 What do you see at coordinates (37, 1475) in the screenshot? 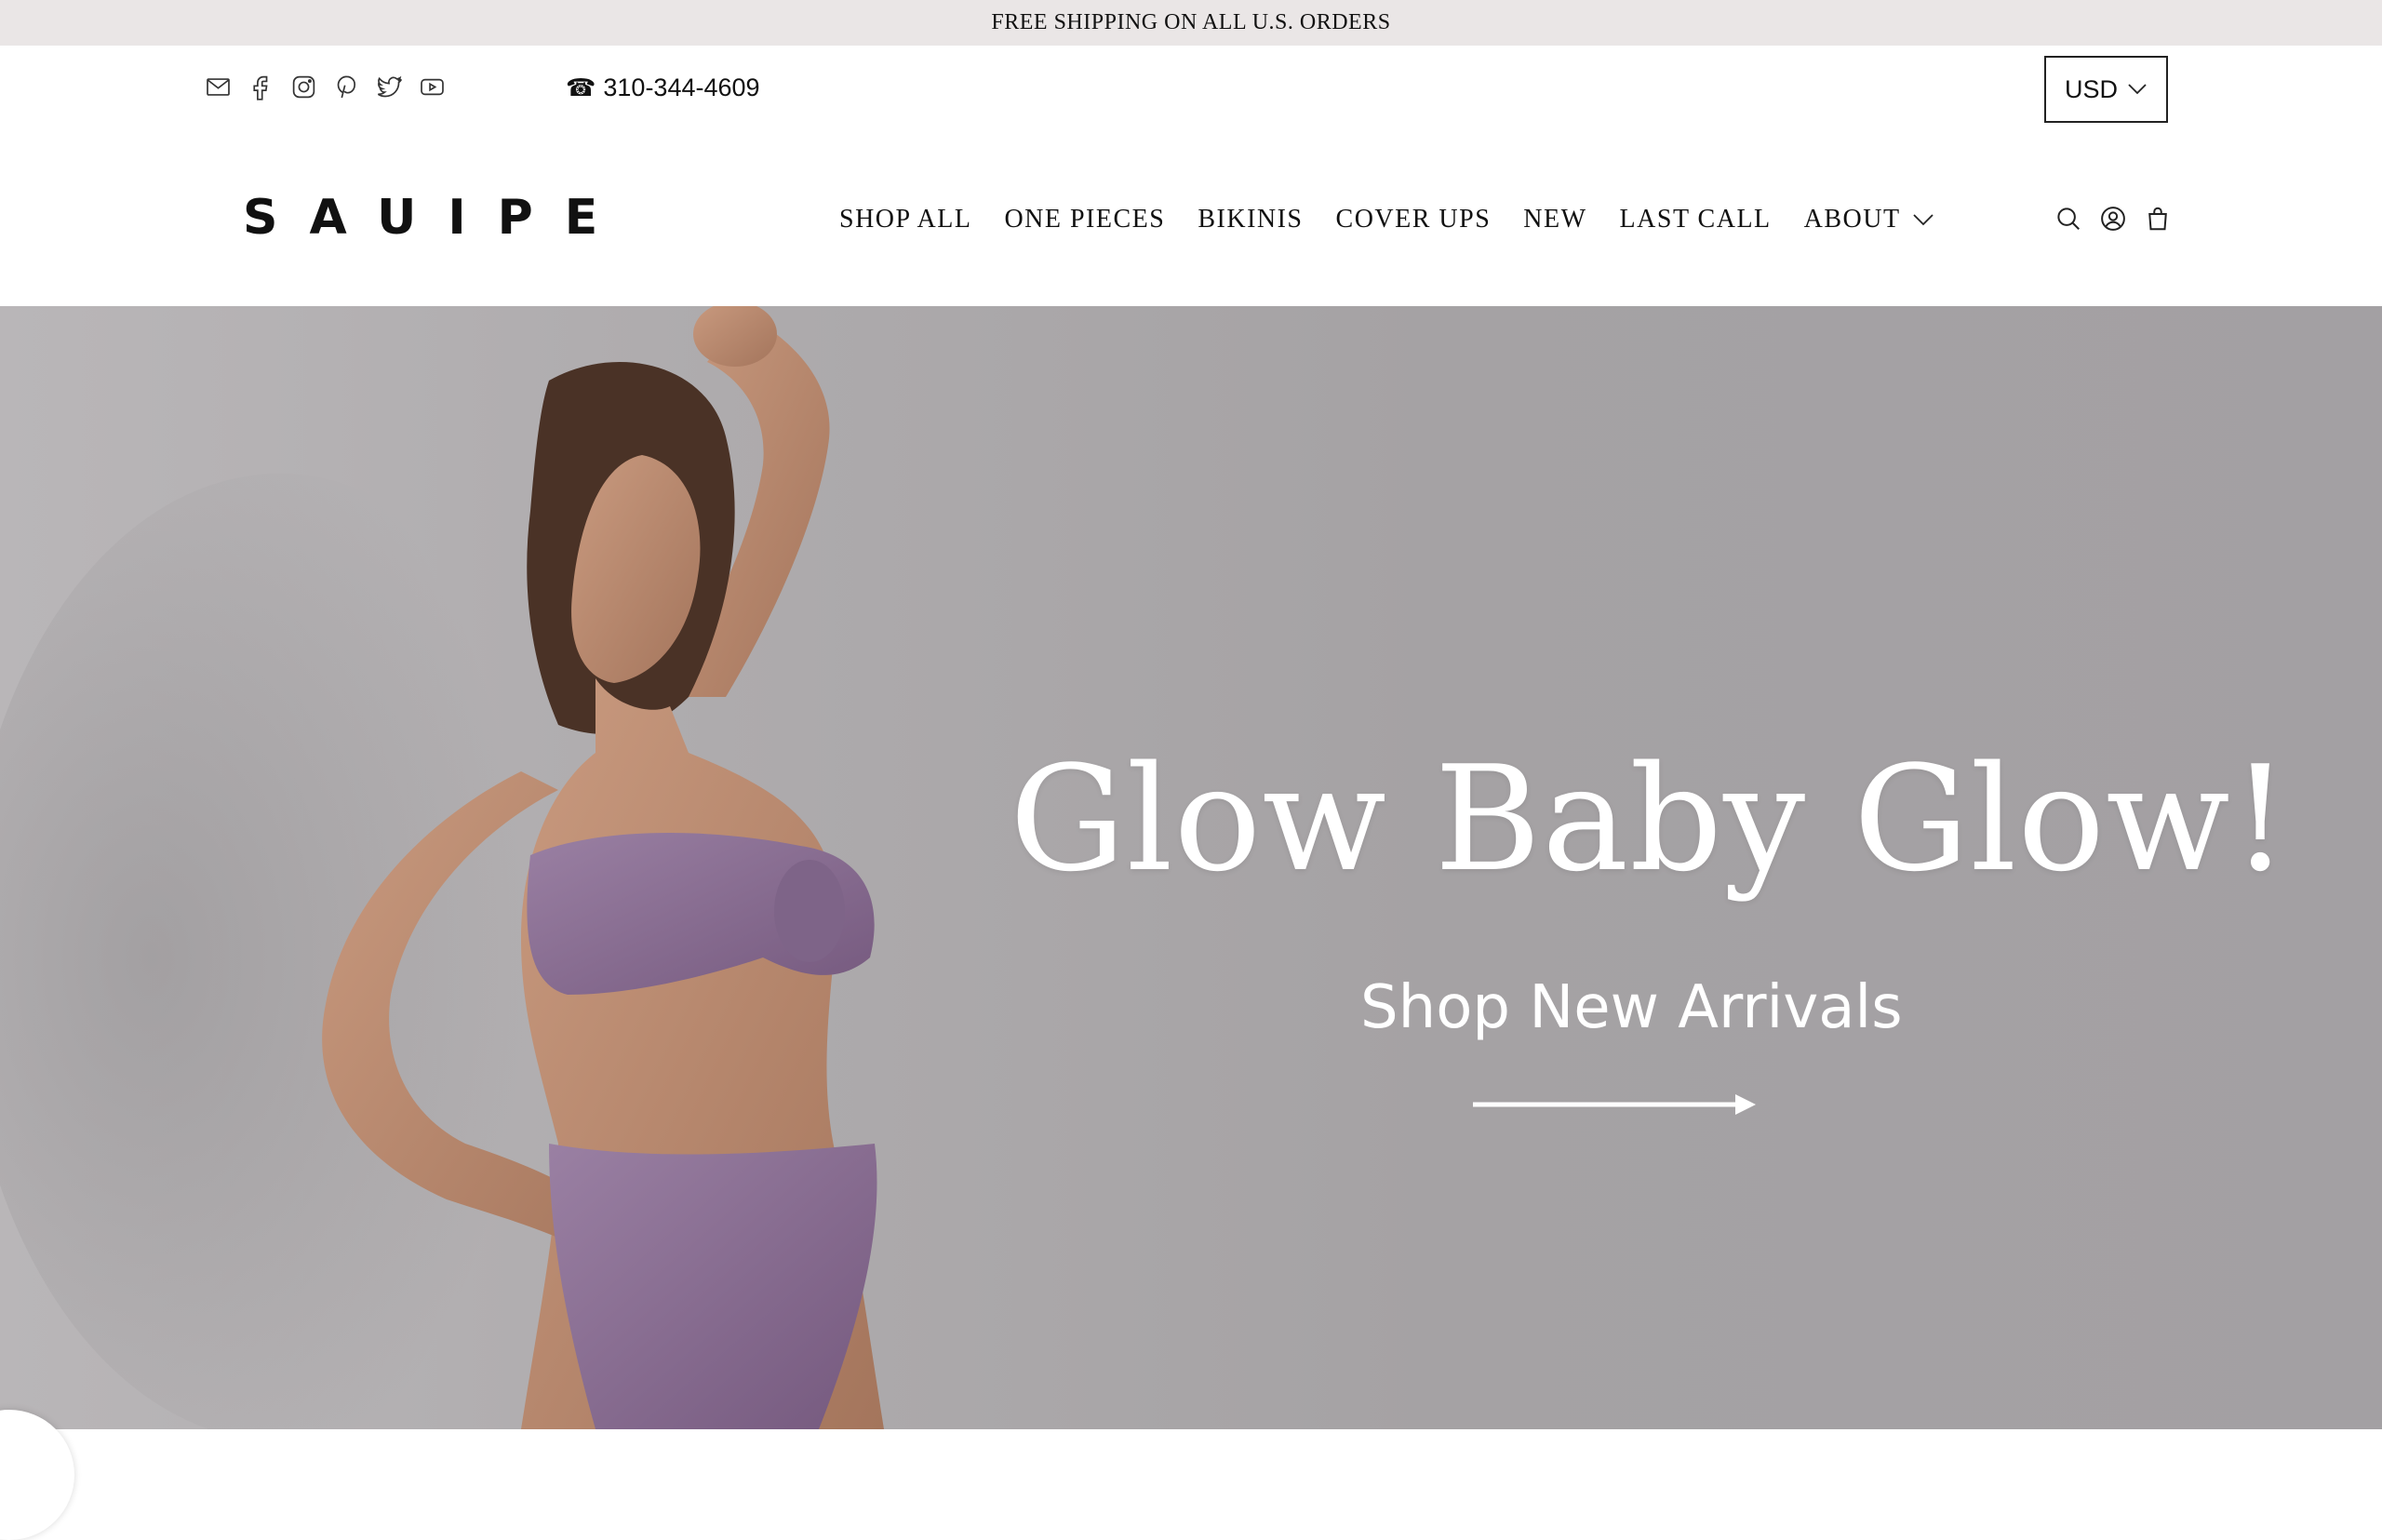
I see `chat-widget-button` at bounding box center [37, 1475].